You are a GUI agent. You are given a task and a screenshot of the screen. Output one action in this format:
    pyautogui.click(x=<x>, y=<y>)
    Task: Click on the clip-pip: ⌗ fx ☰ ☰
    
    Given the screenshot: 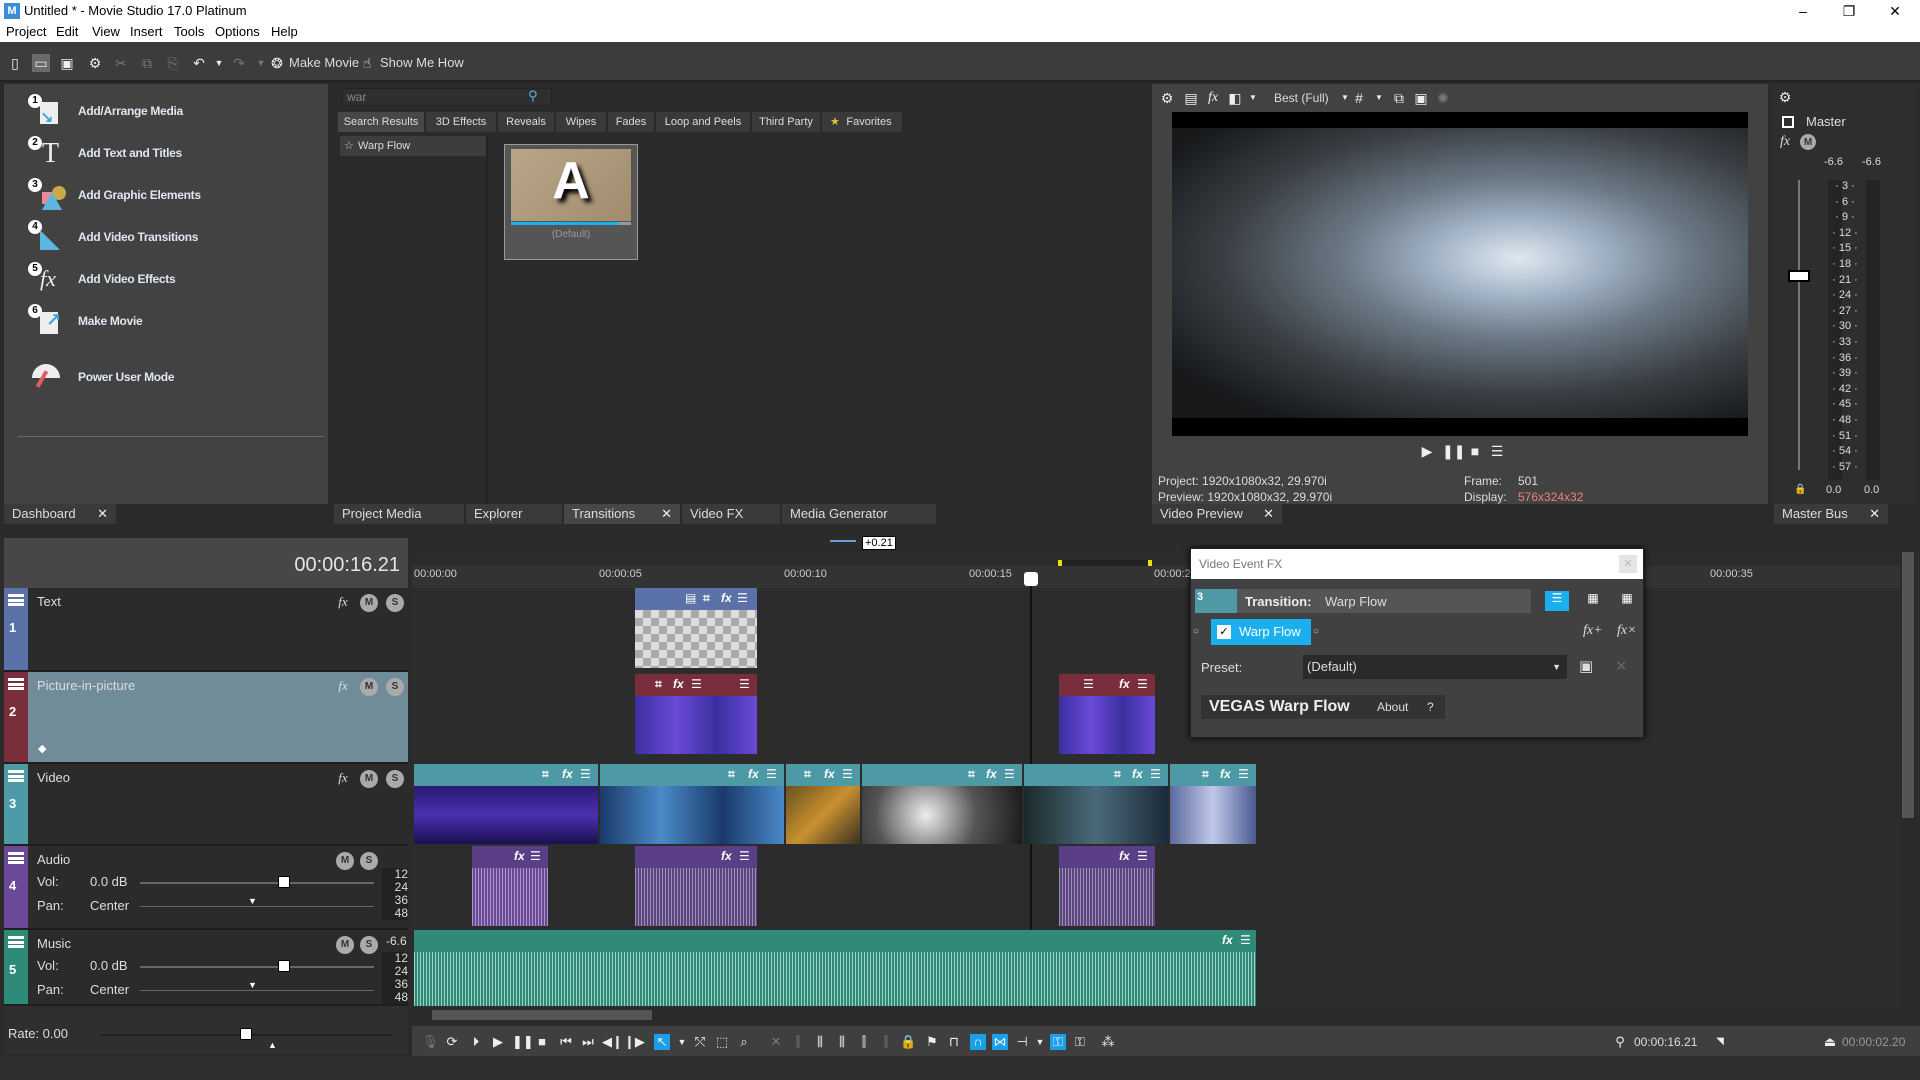 What is the action you would take?
    pyautogui.click(x=696, y=714)
    